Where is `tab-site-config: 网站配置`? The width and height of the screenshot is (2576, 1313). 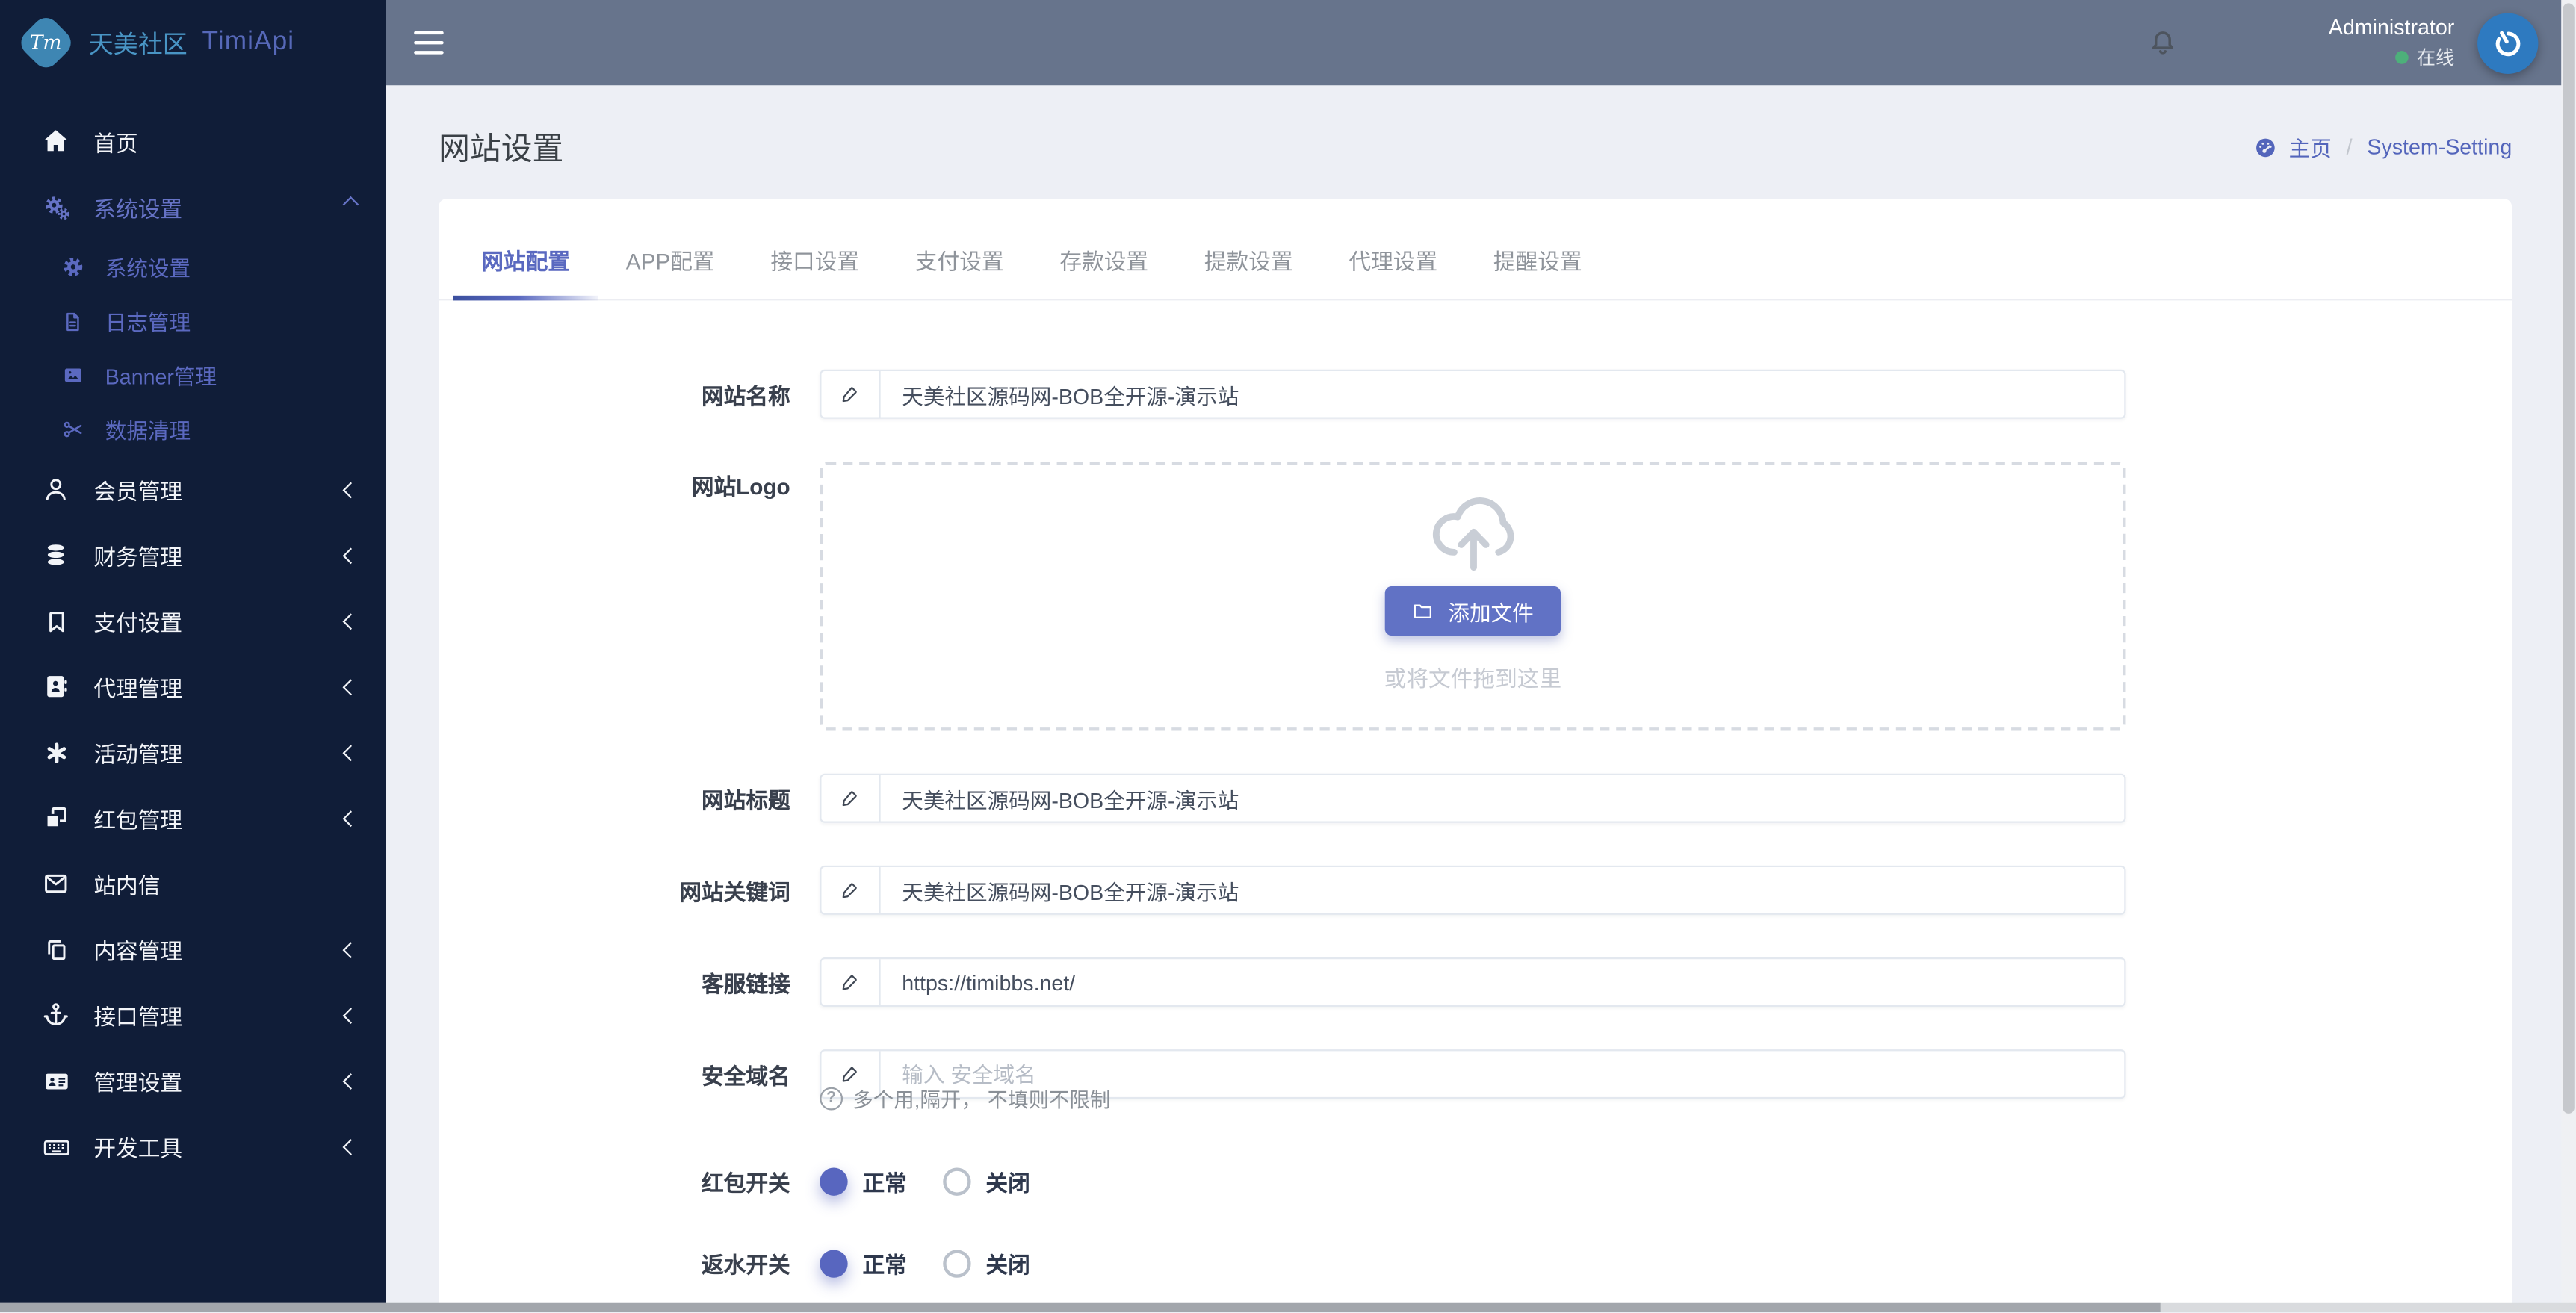 tab-site-config: 网站配置 is located at coordinates (525, 250).